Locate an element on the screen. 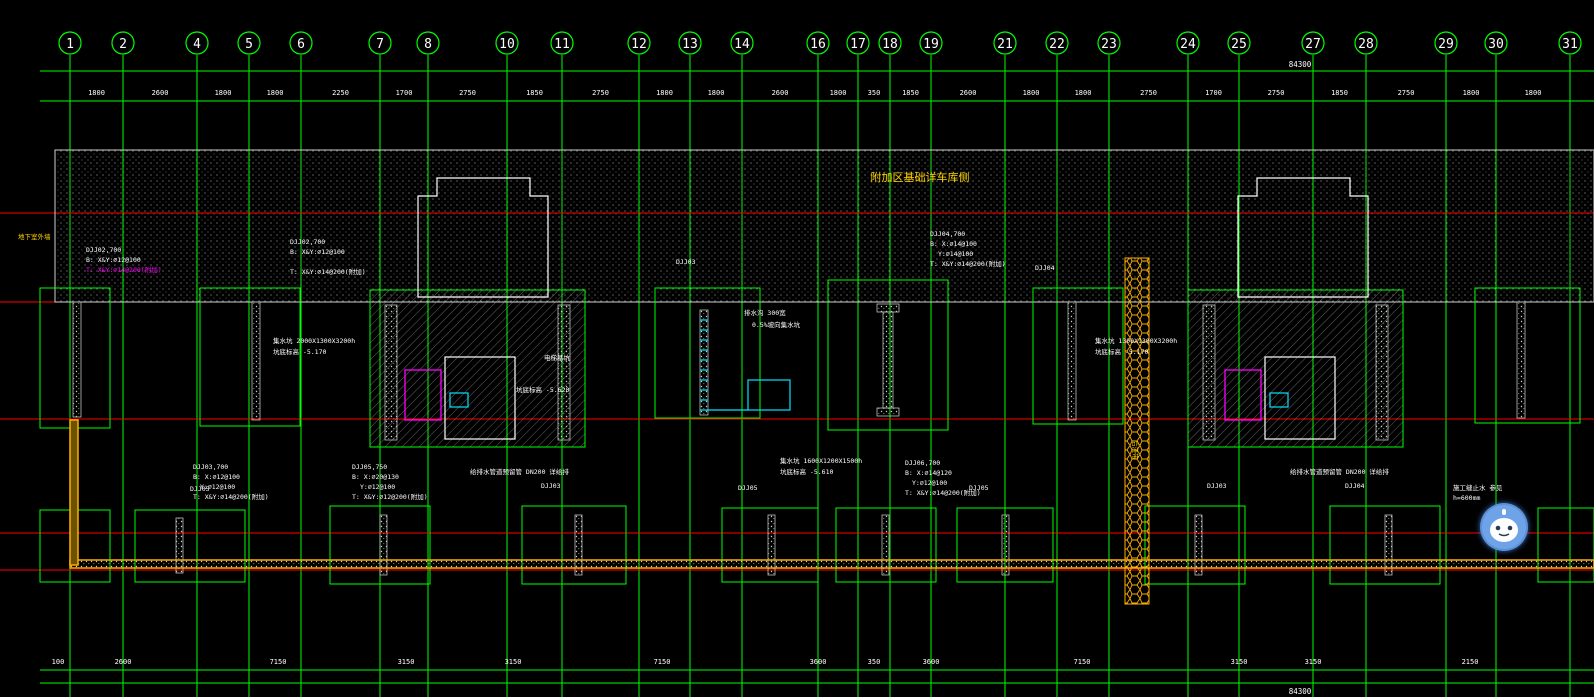 Image resolution: width=1594 pixels, height=697 pixels. grid-axis-label: 27 is located at coordinates (1313, 44).